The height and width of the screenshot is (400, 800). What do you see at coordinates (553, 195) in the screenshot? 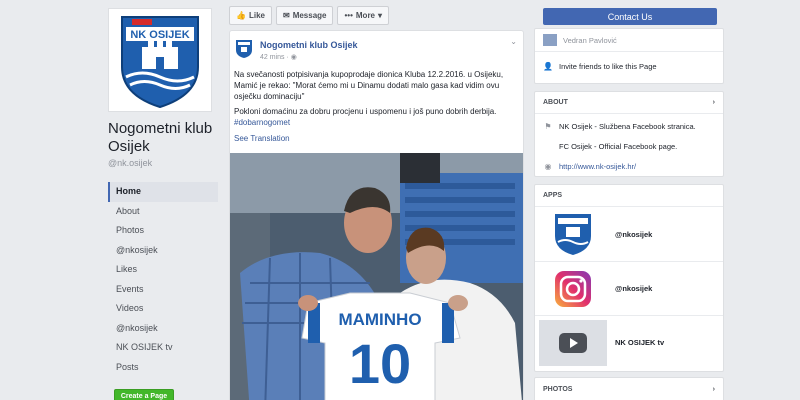
I see `apps-card-title: APPS` at bounding box center [553, 195].